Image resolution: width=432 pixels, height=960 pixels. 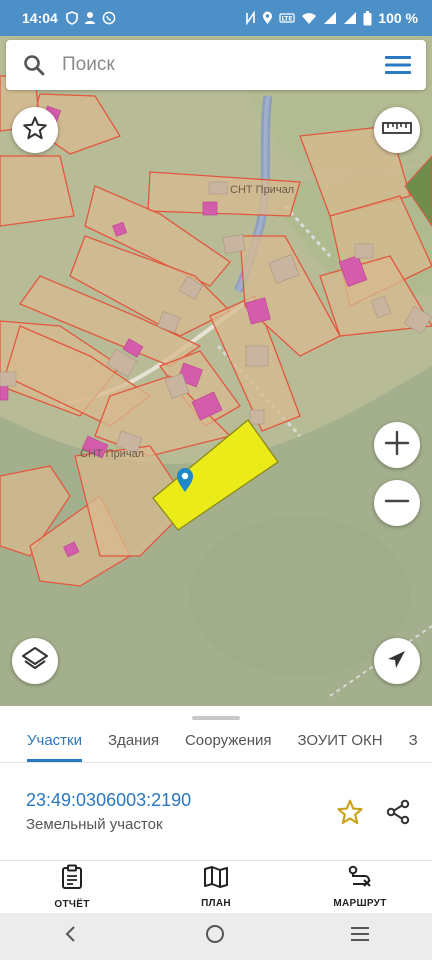 I want to click on system-nav-bar, so click(x=216, y=936).